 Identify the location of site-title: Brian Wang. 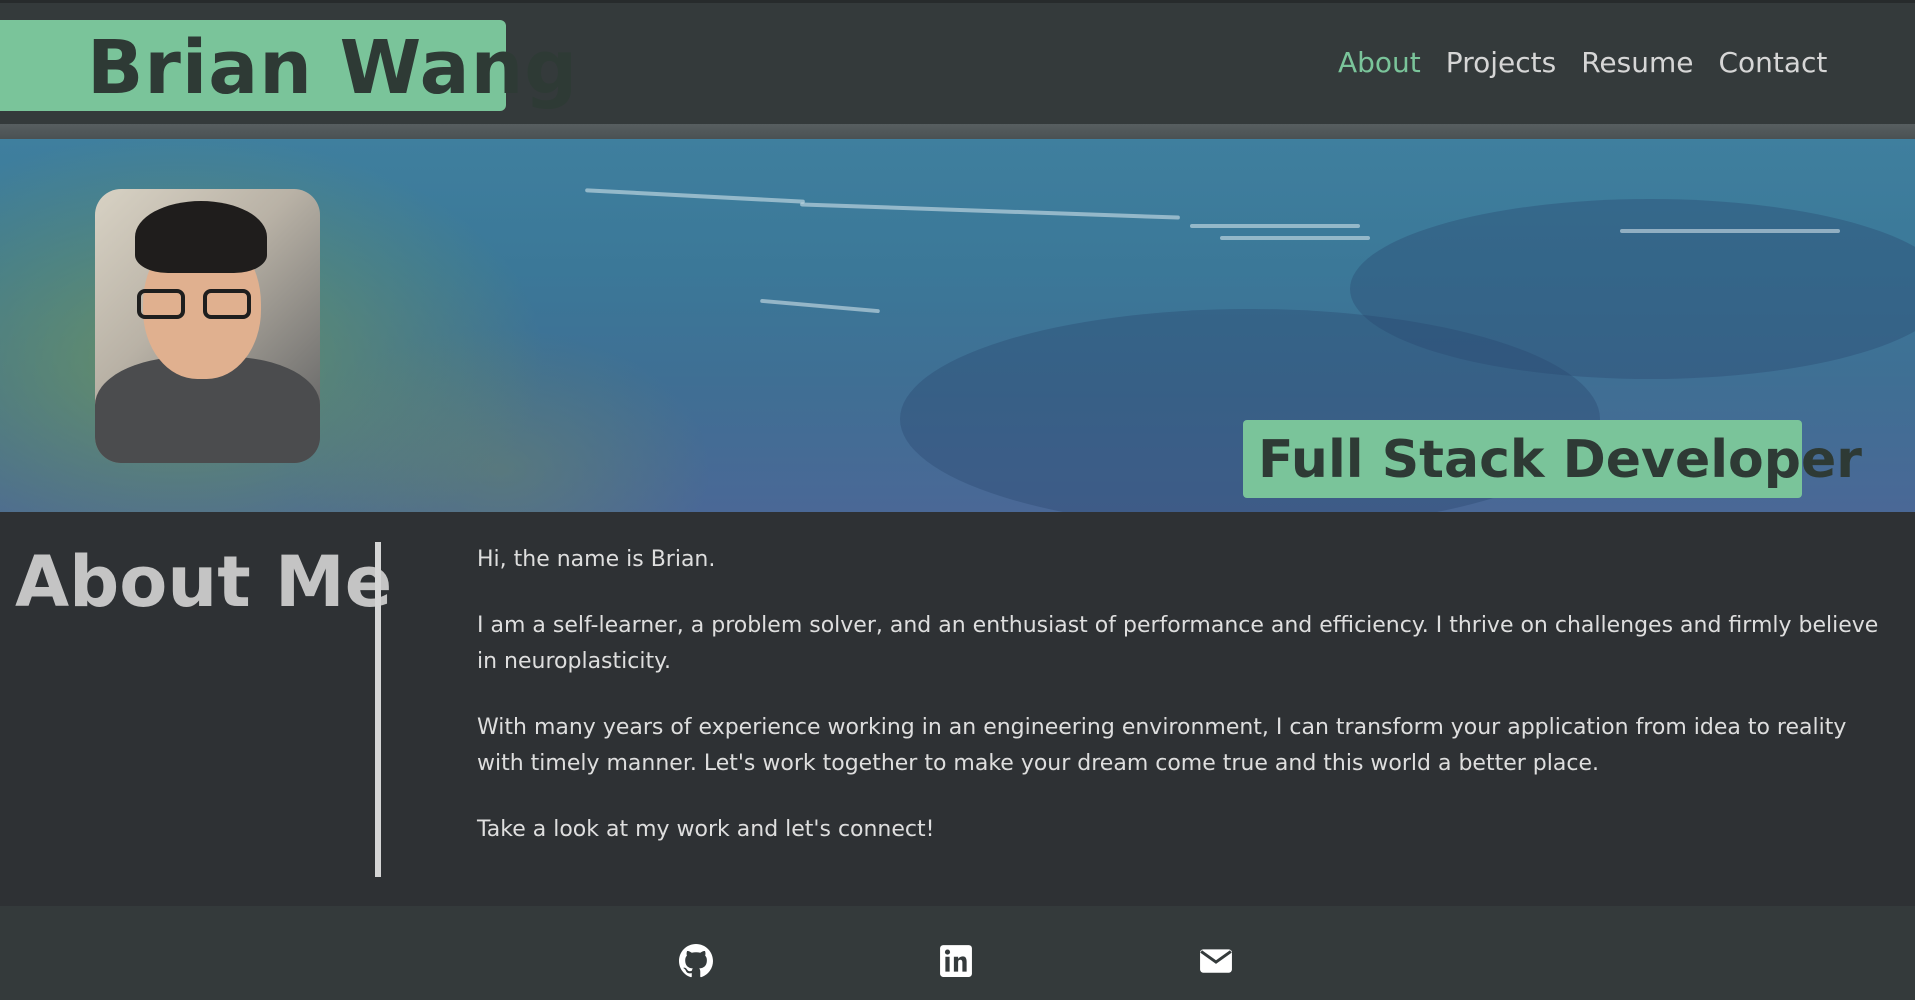
(332, 68).